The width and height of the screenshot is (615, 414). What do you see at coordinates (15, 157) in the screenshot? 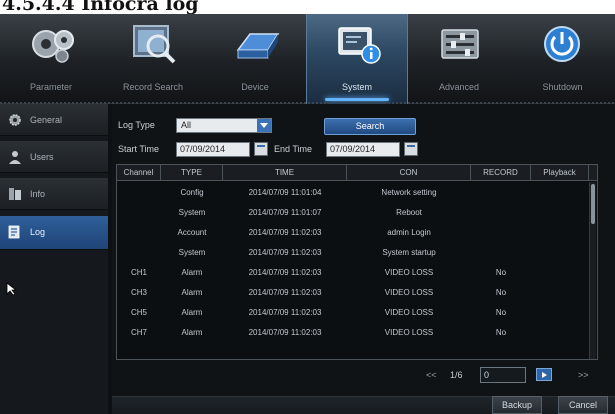
I see `user-icon` at bounding box center [15, 157].